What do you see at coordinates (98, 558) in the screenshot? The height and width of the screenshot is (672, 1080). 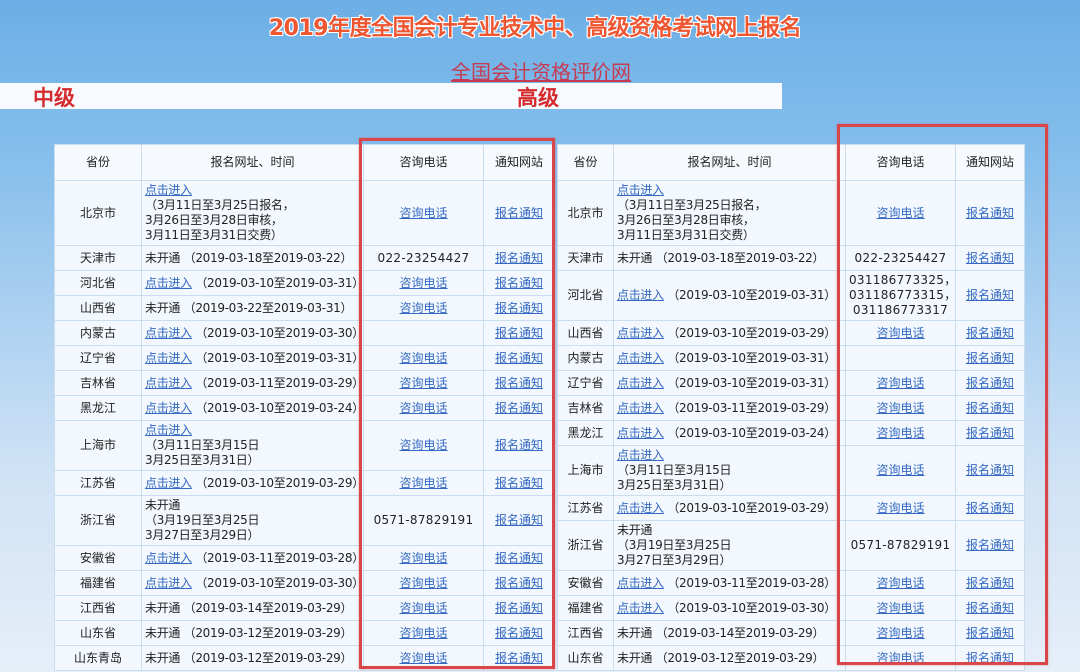 I see `province-cell: 安徽省` at bounding box center [98, 558].